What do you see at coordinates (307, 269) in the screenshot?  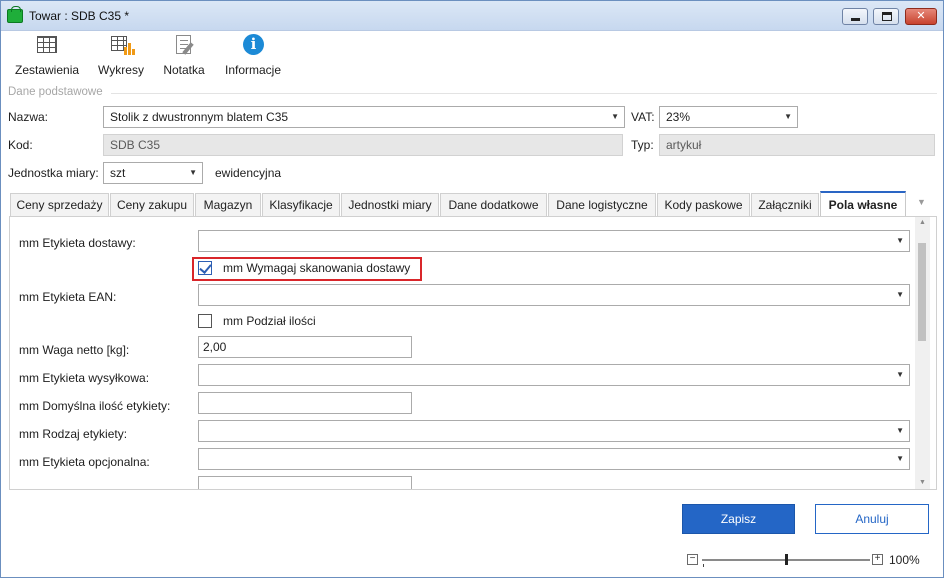 I see `highlight-box` at bounding box center [307, 269].